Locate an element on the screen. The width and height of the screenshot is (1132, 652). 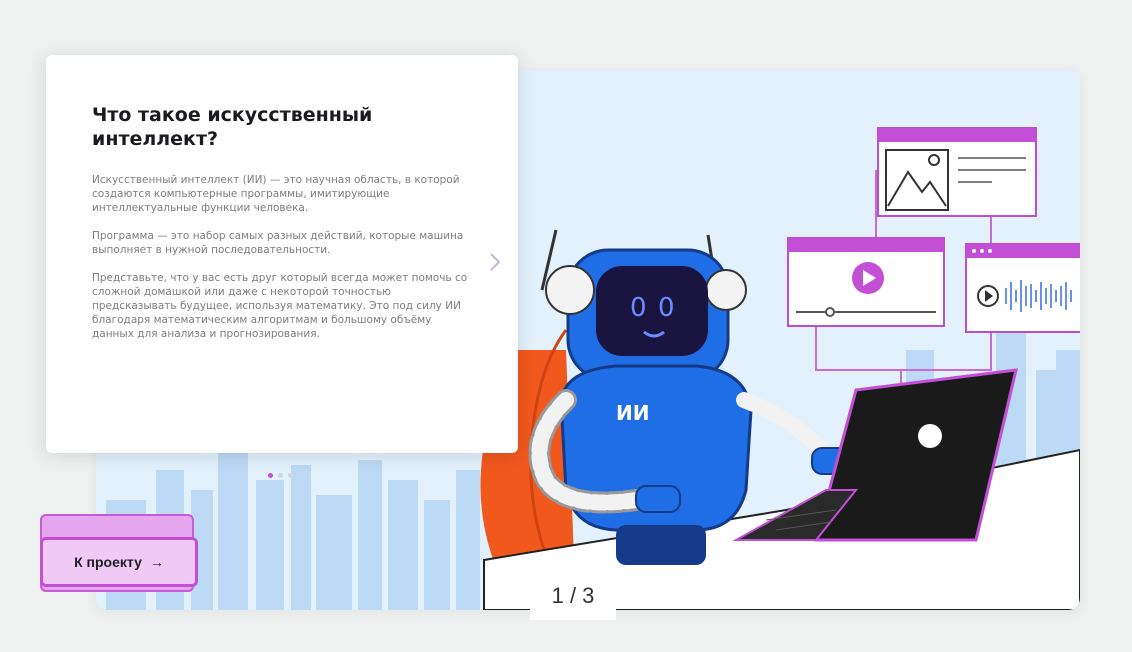
slide-counter: 1 / 3 is located at coordinates (573, 596).